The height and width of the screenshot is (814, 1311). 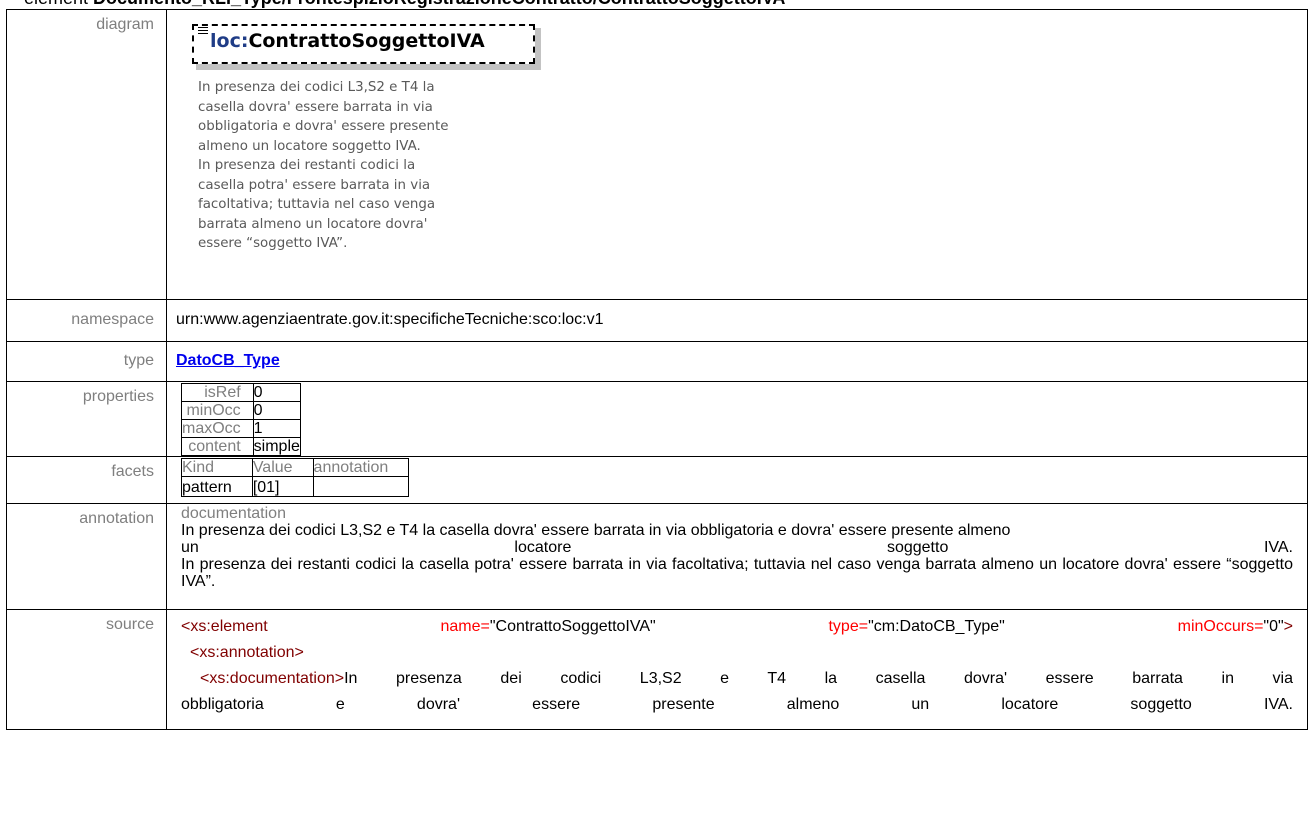 What do you see at coordinates (233, 513) in the screenshot?
I see `annotation-heading: documentation` at bounding box center [233, 513].